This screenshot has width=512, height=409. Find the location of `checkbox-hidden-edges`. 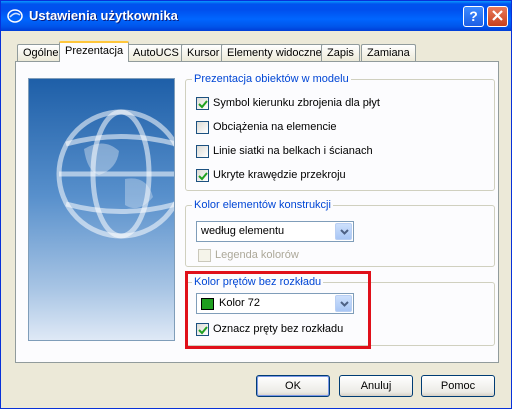

checkbox-hidden-edges is located at coordinates (202, 175).